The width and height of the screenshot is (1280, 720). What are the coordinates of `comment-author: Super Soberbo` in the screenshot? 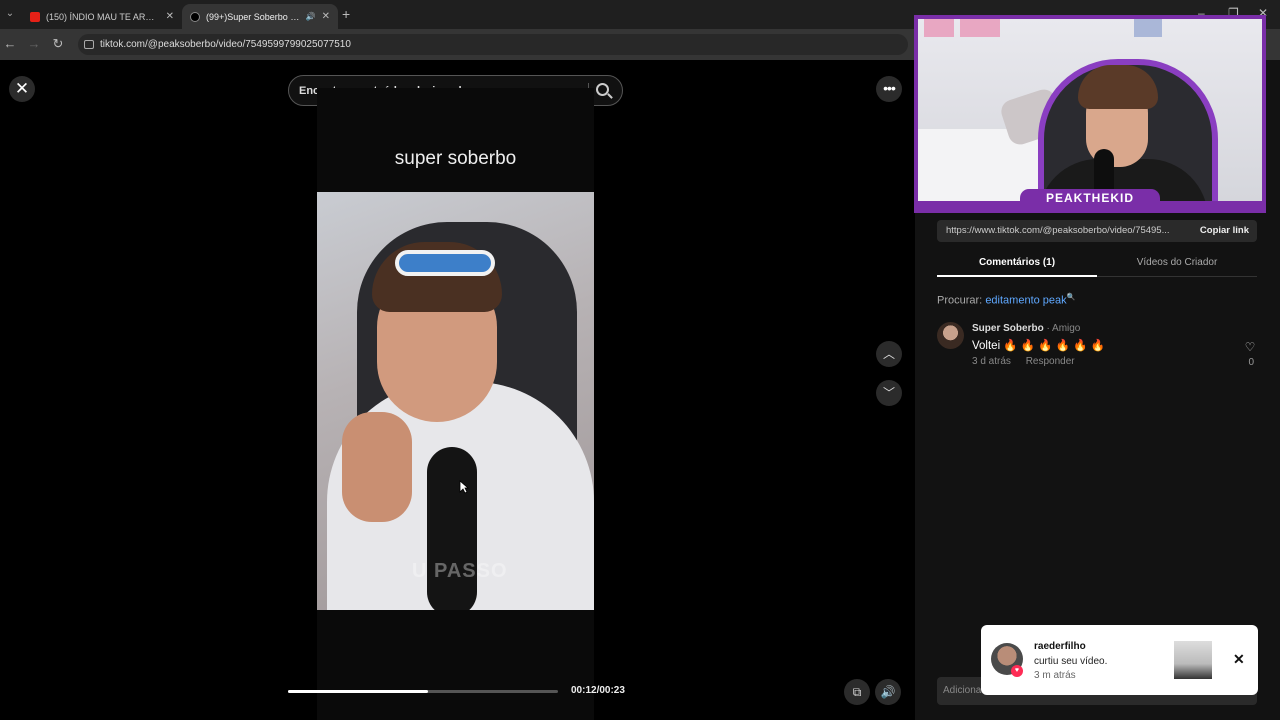 It's located at (1008, 328).